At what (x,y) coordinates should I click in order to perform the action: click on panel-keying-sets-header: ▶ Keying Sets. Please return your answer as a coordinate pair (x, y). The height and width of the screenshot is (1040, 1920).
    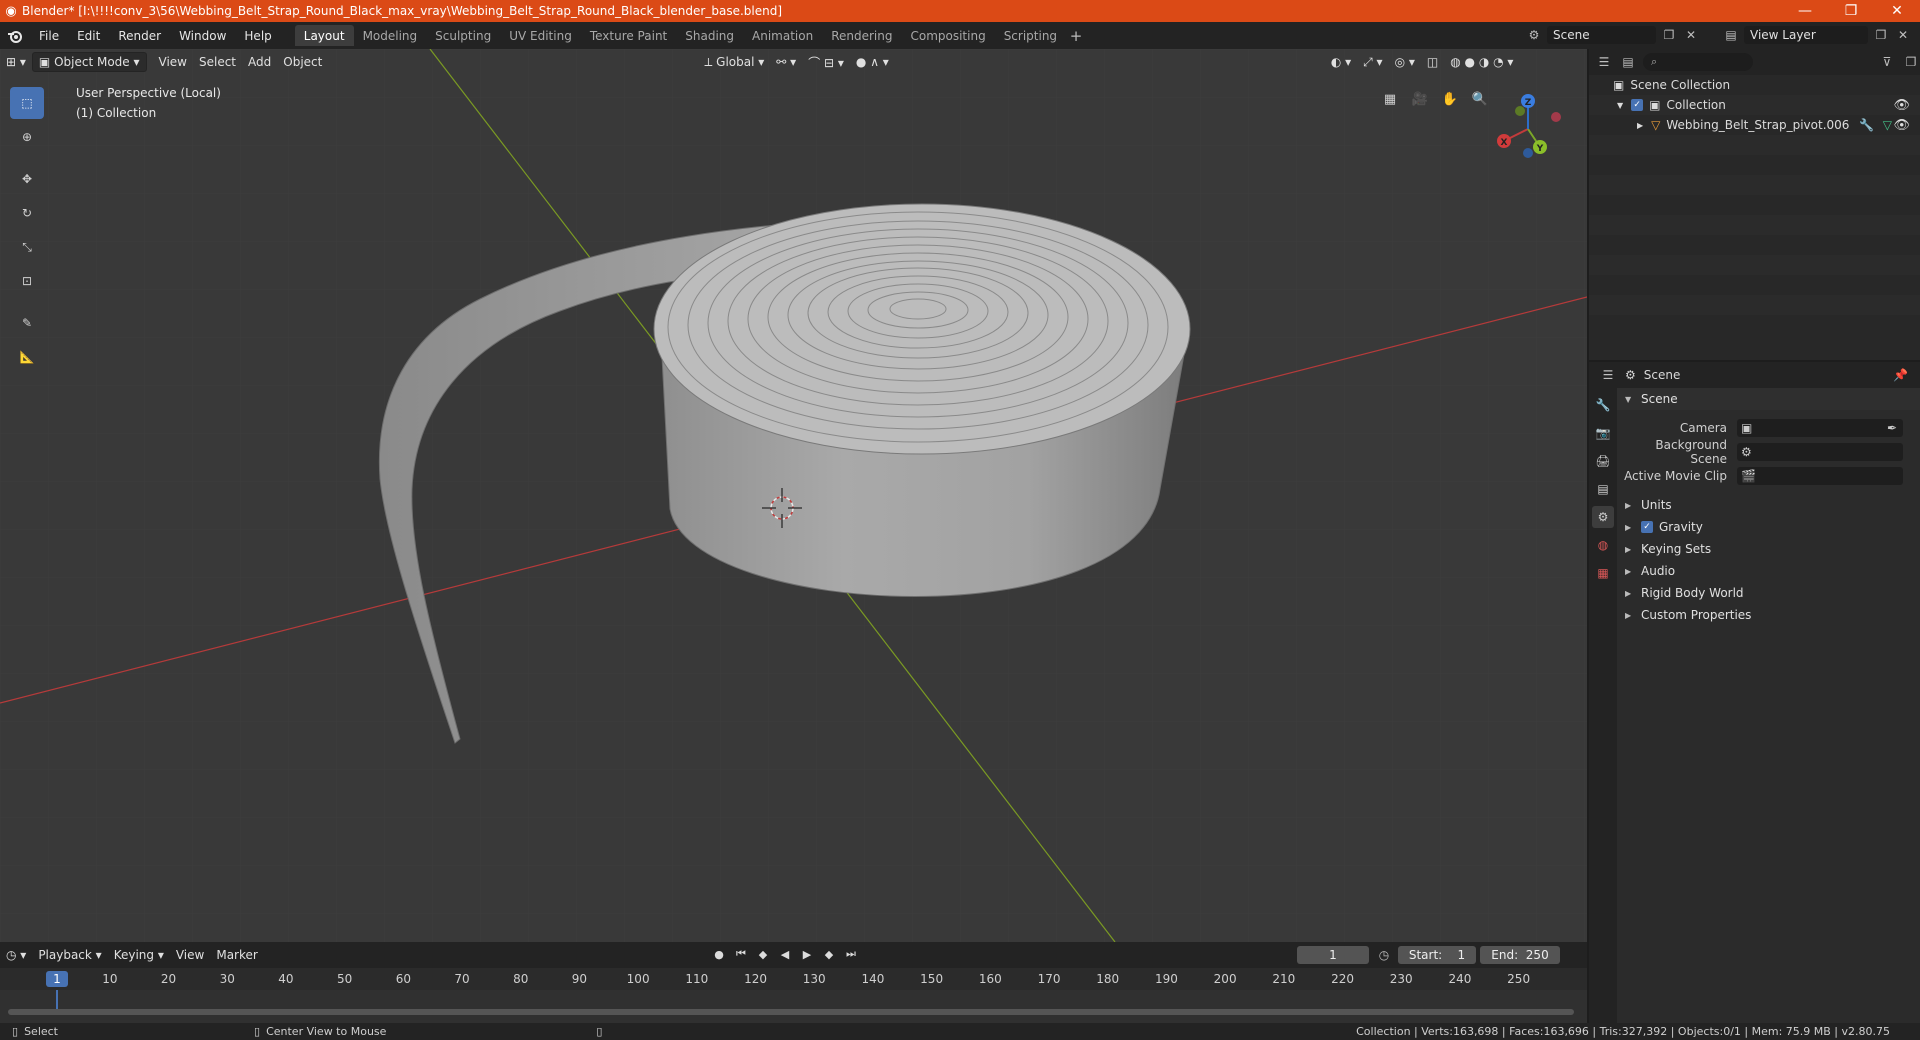
    Looking at the image, I should click on (1768, 549).